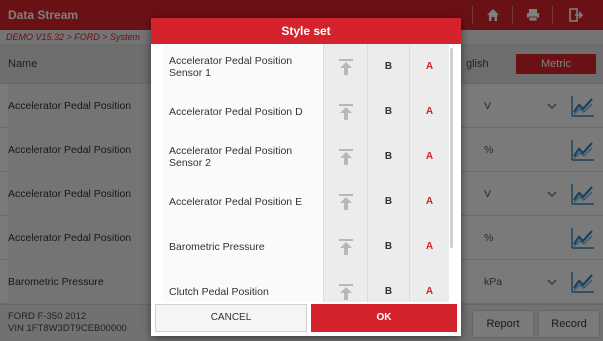  What do you see at coordinates (243, 156) in the screenshot?
I see `item-label: Accelerator Pedal Position Sensor 2` at bounding box center [243, 156].